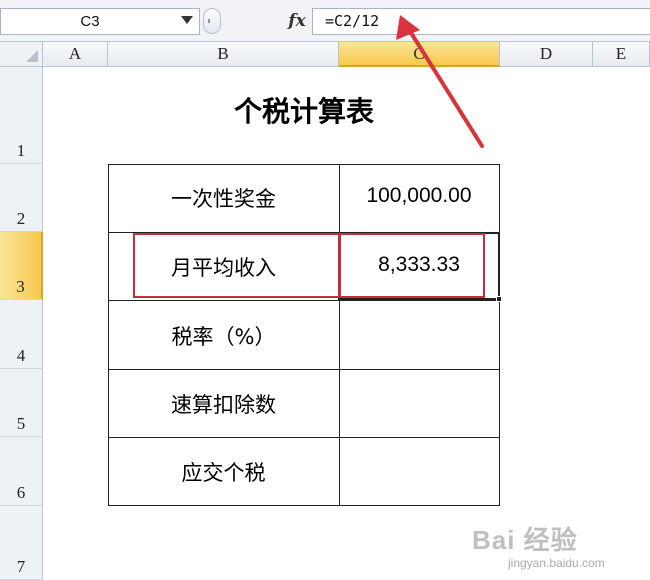 This screenshot has height=580, width=650. I want to click on name-box: C3, so click(100, 21).